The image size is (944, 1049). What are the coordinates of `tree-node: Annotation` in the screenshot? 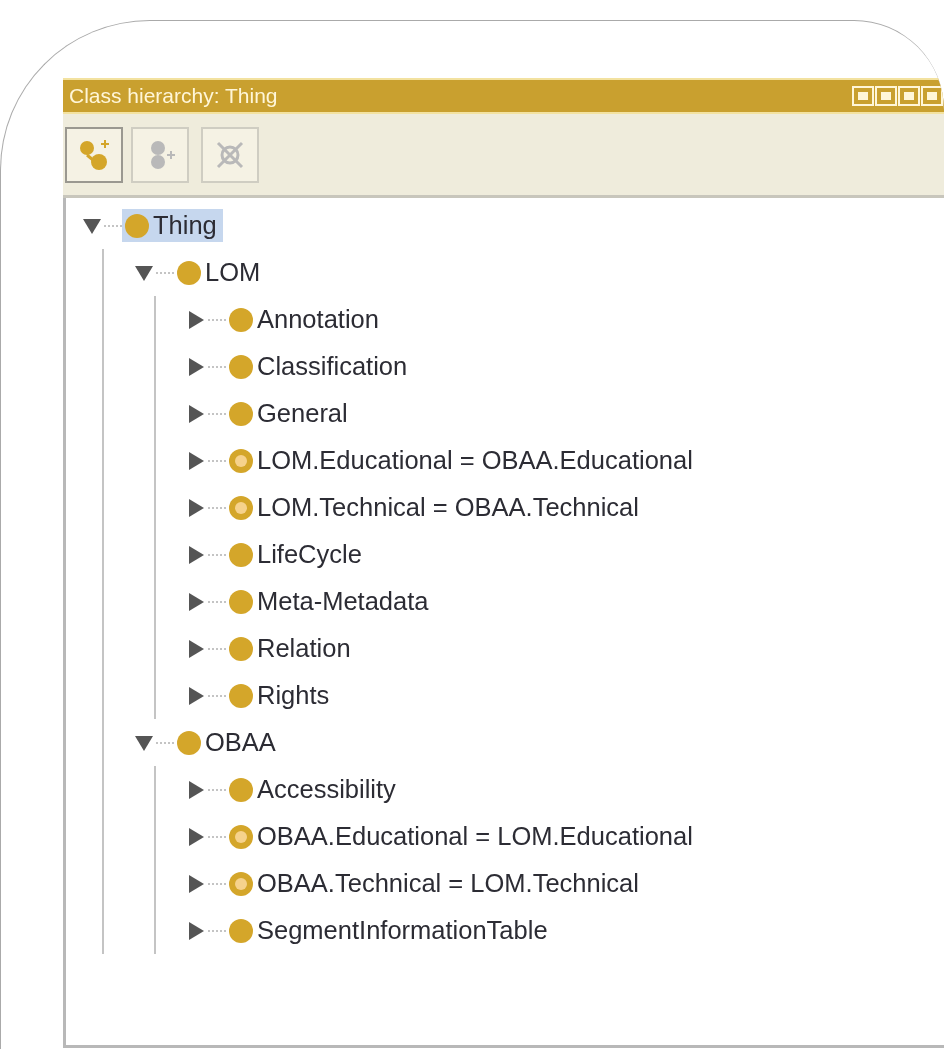 It's located at (305, 319).